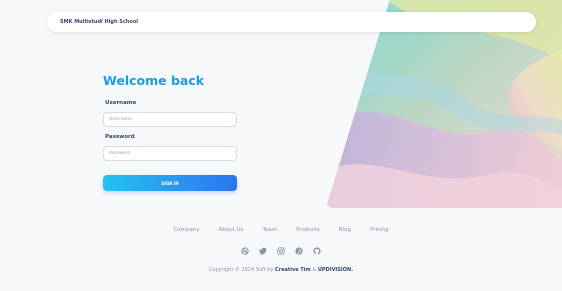 This screenshot has height=291, width=562. Describe the element at coordinates (308, 230) in the screenshot. I see `footer-link-products: Products` at that location.